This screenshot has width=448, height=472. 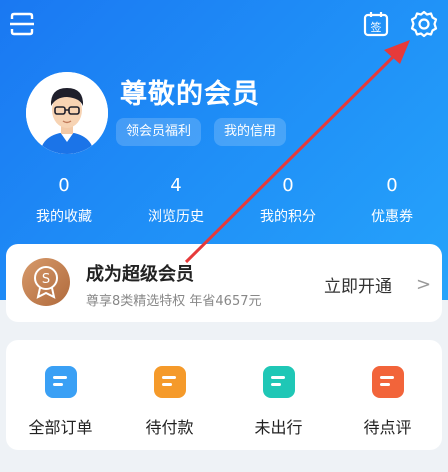 I want to click on order-label: 未出行, so click(x=278, y=427).